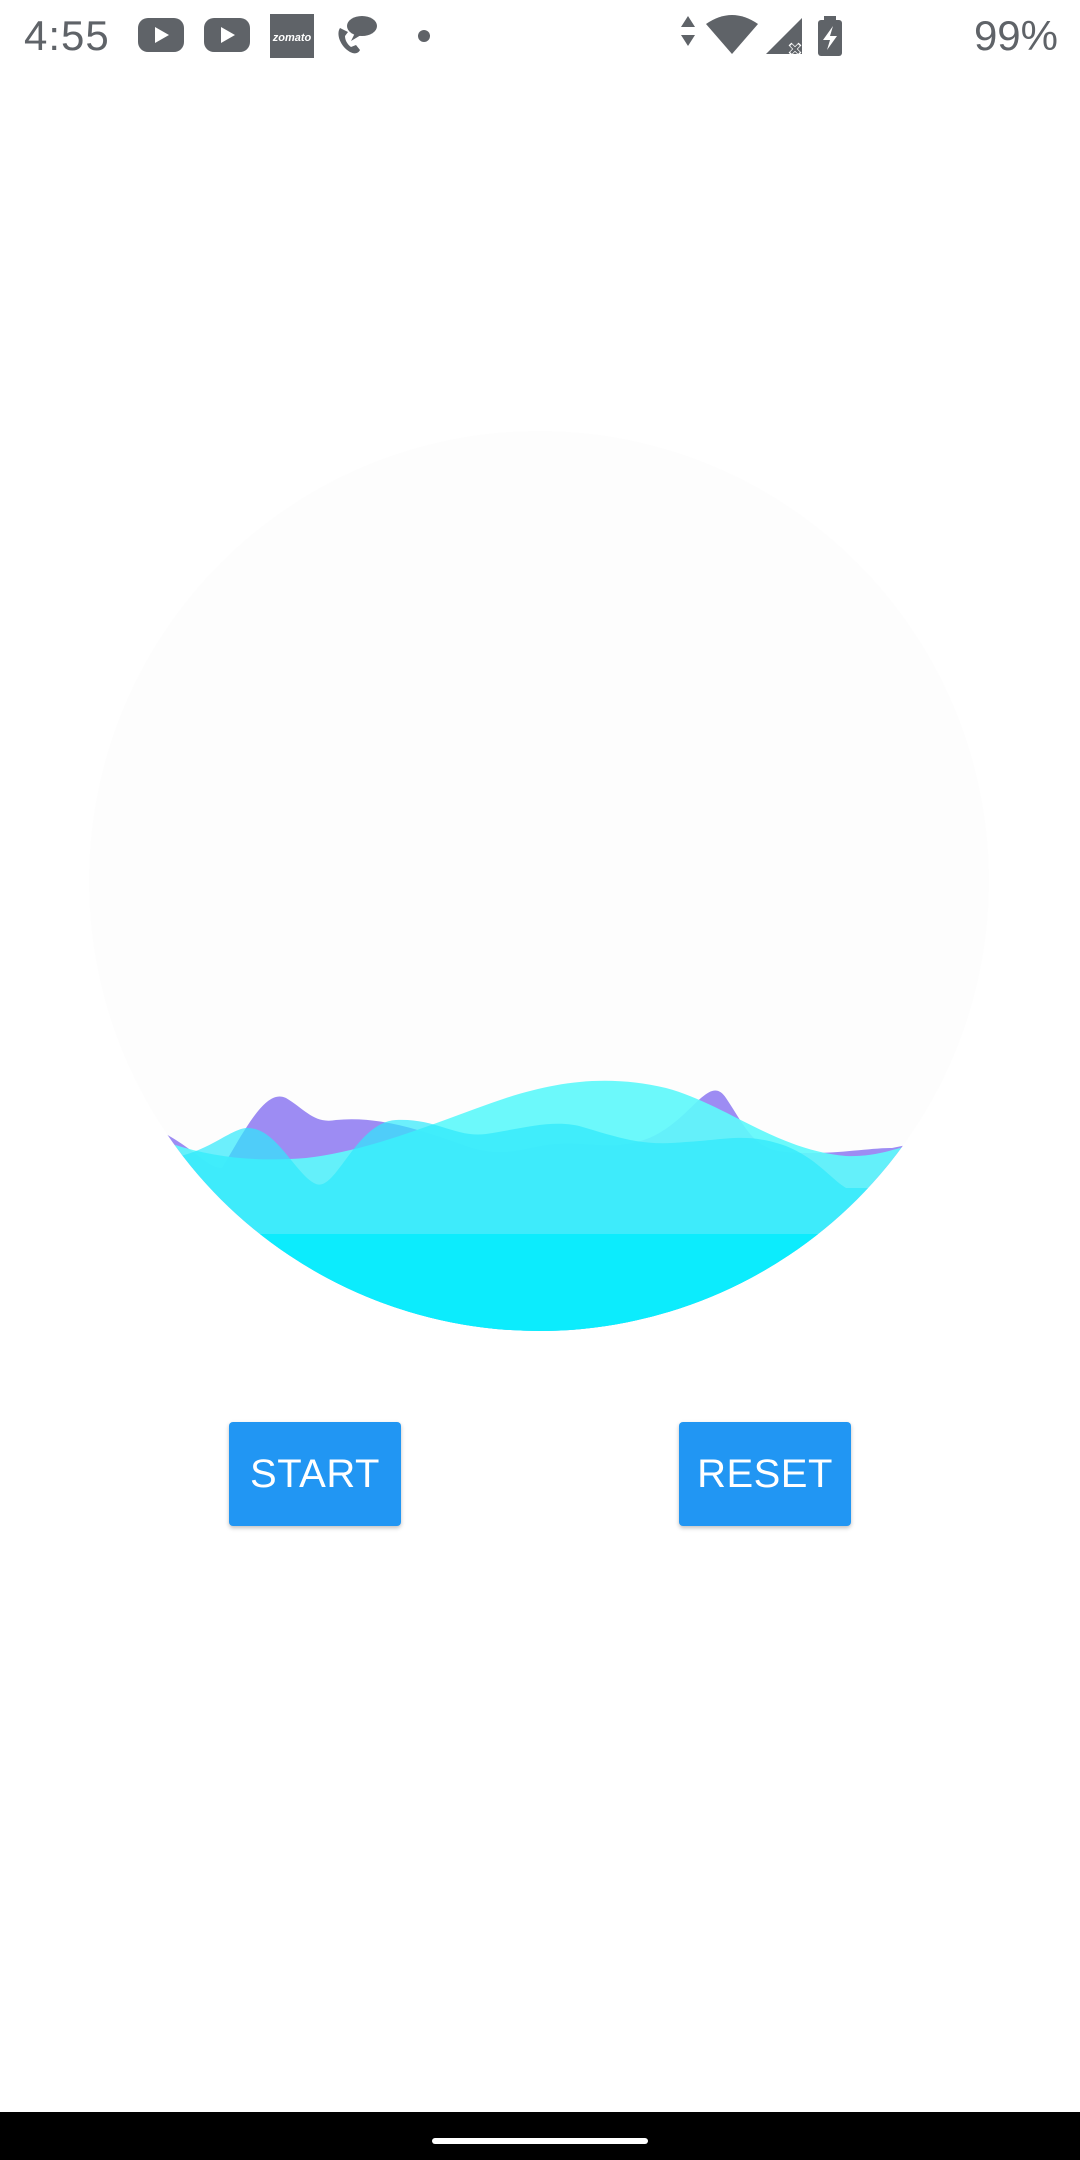 Image resolution: width=1080 pixels, height=2160 pixels. I want to click on navigation-bar, so click(540, 2136).